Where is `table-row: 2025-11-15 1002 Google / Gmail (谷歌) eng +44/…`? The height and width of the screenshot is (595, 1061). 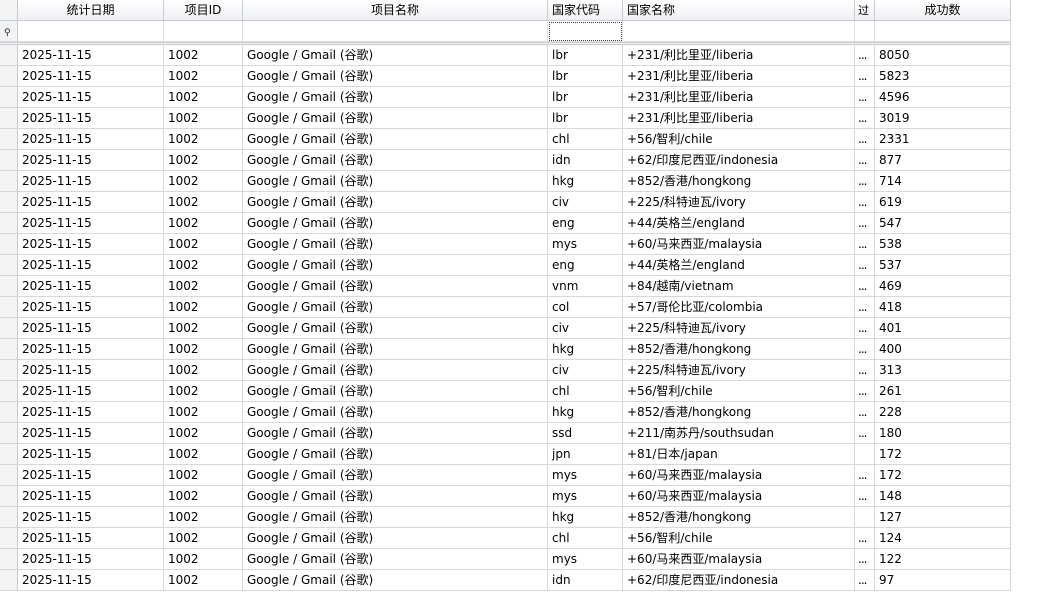 table-row: 2025-11-15 1002 Google / Gmail (谷歌) eng +44/… is located at coordinates (505, 265).